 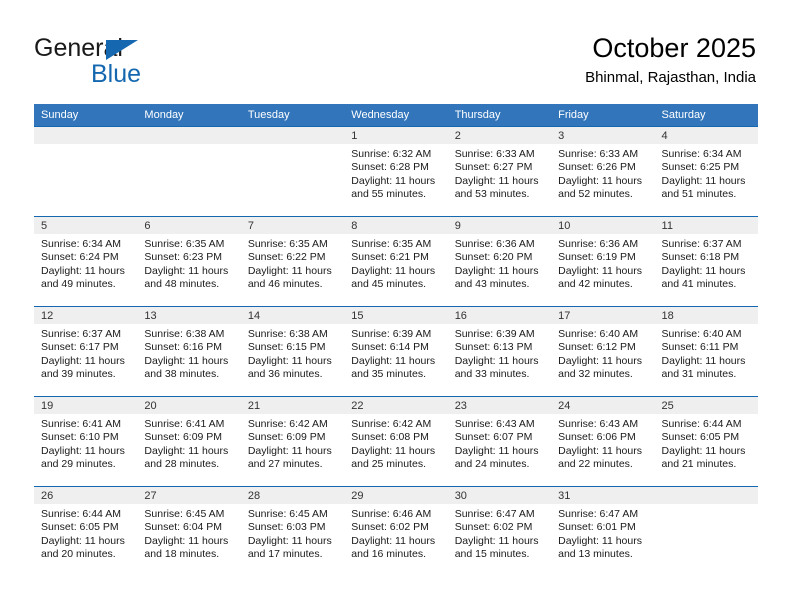 What do you see at coordinates (494, 424) in the screenshot?
I see `sunrise-time: Sunrise: 6:43 AM` at bounding box center [494, 424].